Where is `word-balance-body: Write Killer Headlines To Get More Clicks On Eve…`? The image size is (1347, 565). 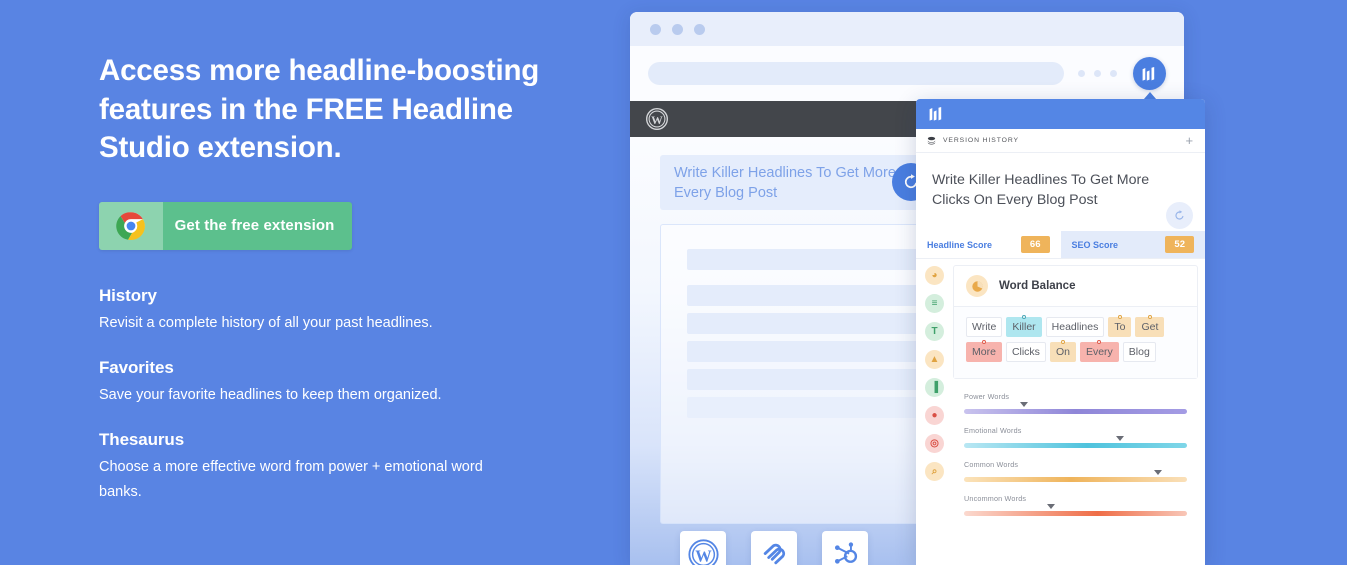
word-balance-body: Write Killer Headlines To Get More Clicks On Eve… is located at coordinates (1075, 342).